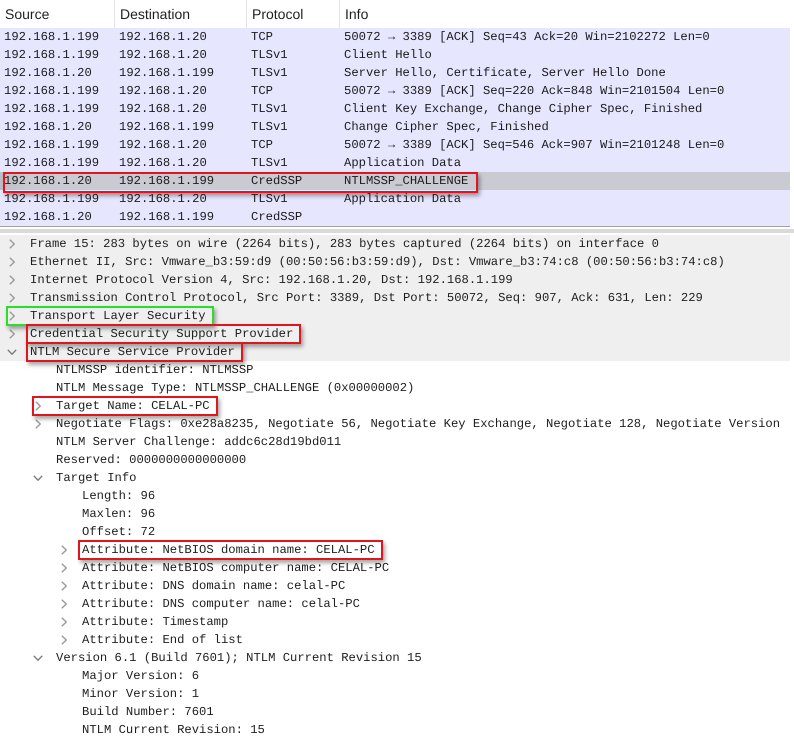 This screenshot has width=794, height=748. What do you see at coordinates (119, 532) in the screenshot?
I see `tree-item: Offset: 72` at bounding box center [119, 532].